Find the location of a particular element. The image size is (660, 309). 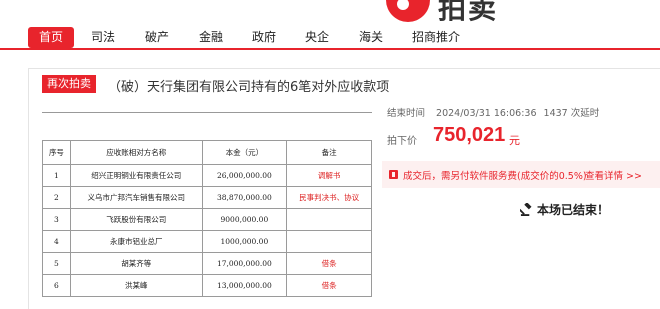

cell-principal: 26,000,000.00 is located at coordinates (244, 175).